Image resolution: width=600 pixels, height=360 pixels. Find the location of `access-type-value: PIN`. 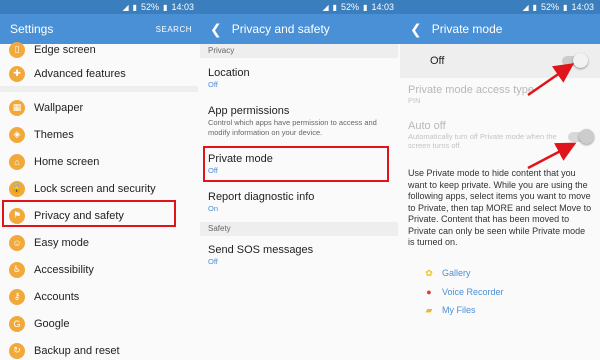

access-type-value: PIN is located at coordinates (414, 100).